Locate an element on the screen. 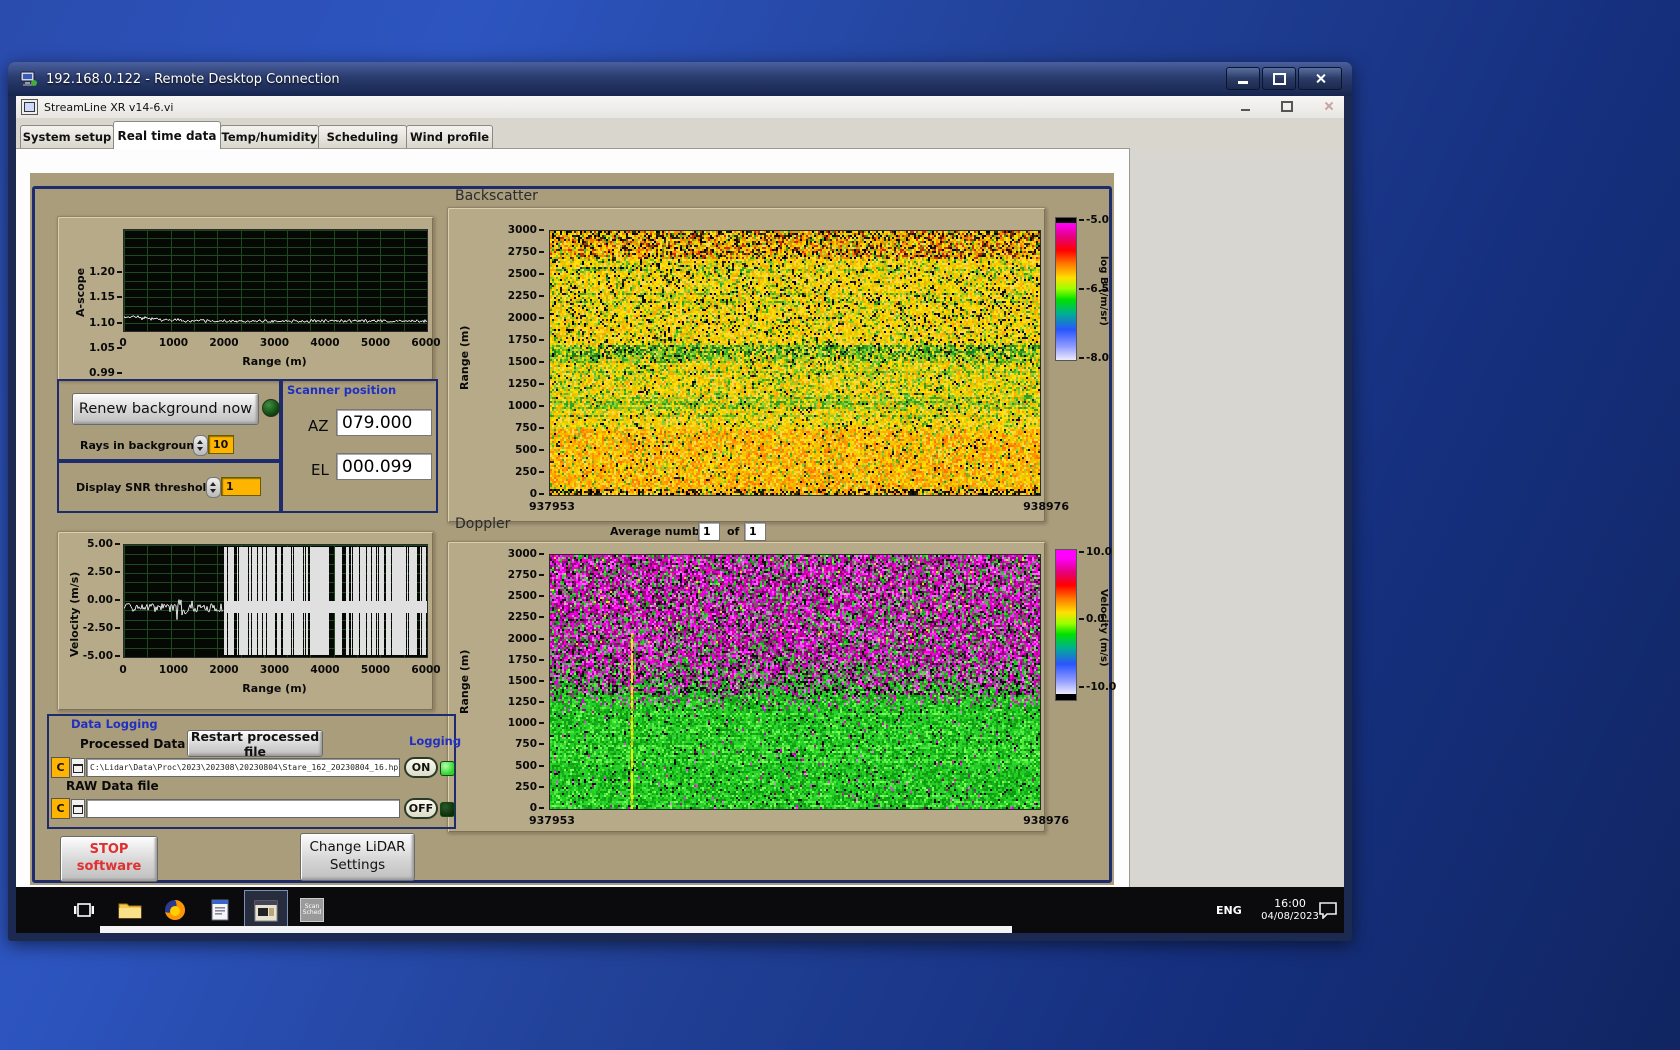  firefox-button is located at coordinates (175, 910).